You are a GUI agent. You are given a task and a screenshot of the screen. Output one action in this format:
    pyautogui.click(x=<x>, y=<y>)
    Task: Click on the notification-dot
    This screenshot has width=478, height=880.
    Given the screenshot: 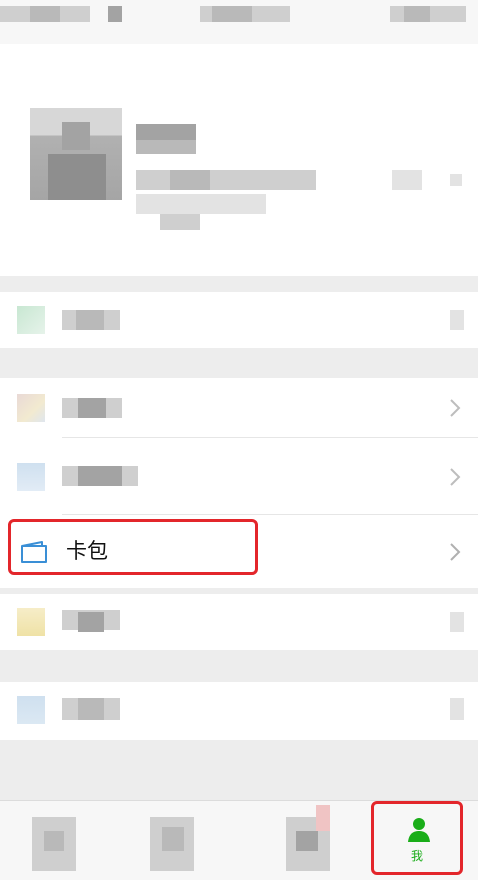 What is the action you would take?
    pyautogui.click(x=323, y=818)
    